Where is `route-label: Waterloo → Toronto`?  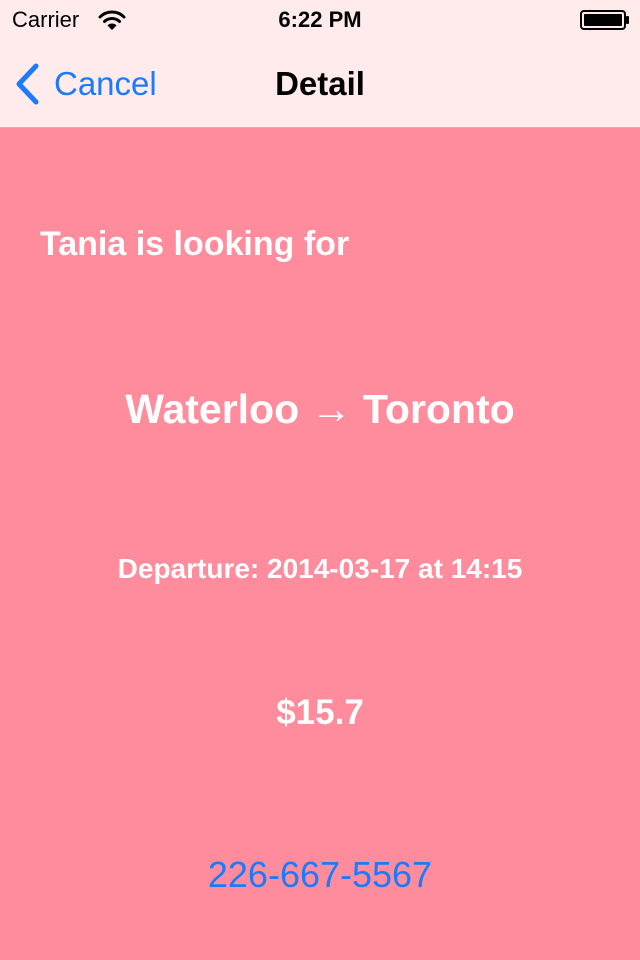 route-label: Waterloo → Toronto is located at coordinates (320, 409).